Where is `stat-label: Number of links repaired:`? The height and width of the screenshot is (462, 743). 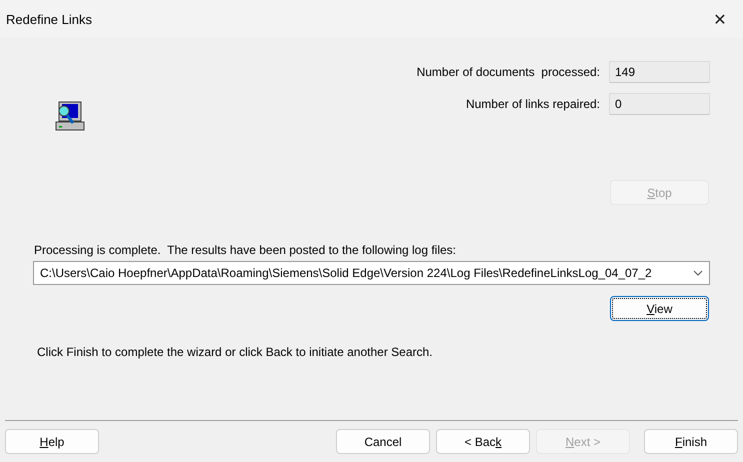 stat-label: Number of links repaired: is located at coordinates (533, 104).